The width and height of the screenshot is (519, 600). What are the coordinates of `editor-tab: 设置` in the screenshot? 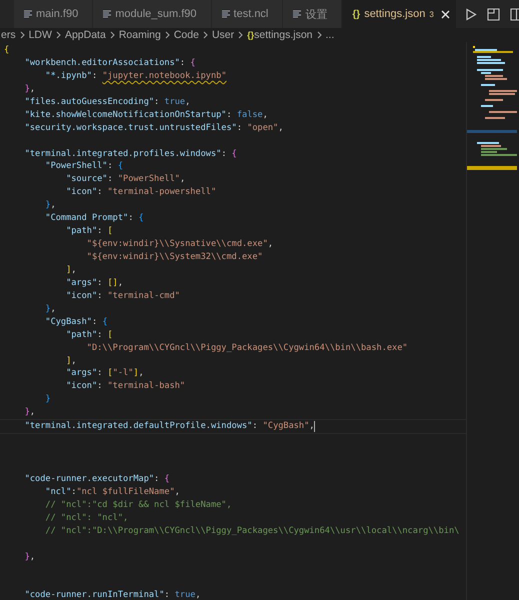 It's located at (312, 14).